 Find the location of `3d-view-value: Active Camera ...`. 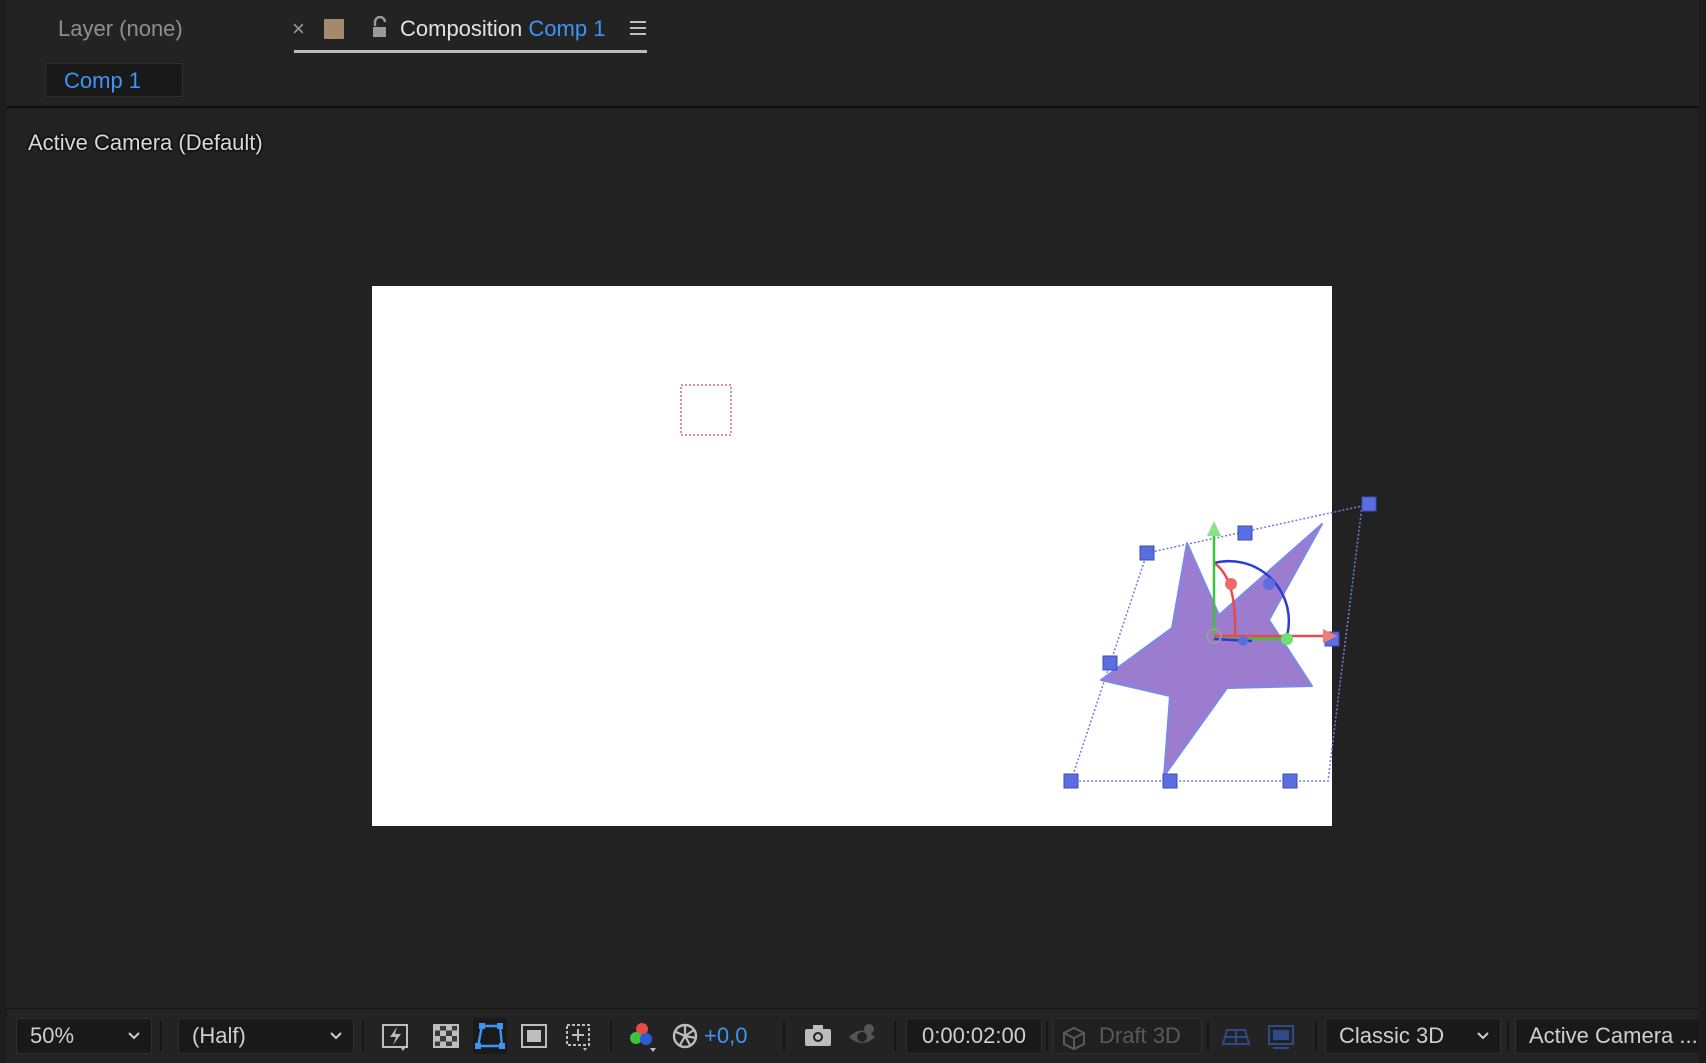

3d-view-value: Active Camera ... is located at coordinates (1613, 1035).